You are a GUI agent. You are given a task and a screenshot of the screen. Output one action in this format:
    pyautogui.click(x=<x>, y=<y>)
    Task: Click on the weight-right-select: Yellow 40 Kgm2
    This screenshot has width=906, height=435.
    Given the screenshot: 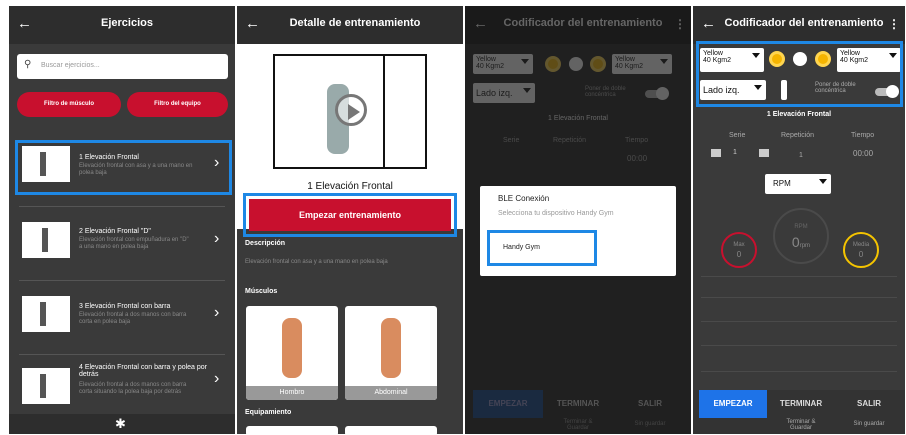 What is the action you would take?
    pyautogui.click(x=642, y=64)
    